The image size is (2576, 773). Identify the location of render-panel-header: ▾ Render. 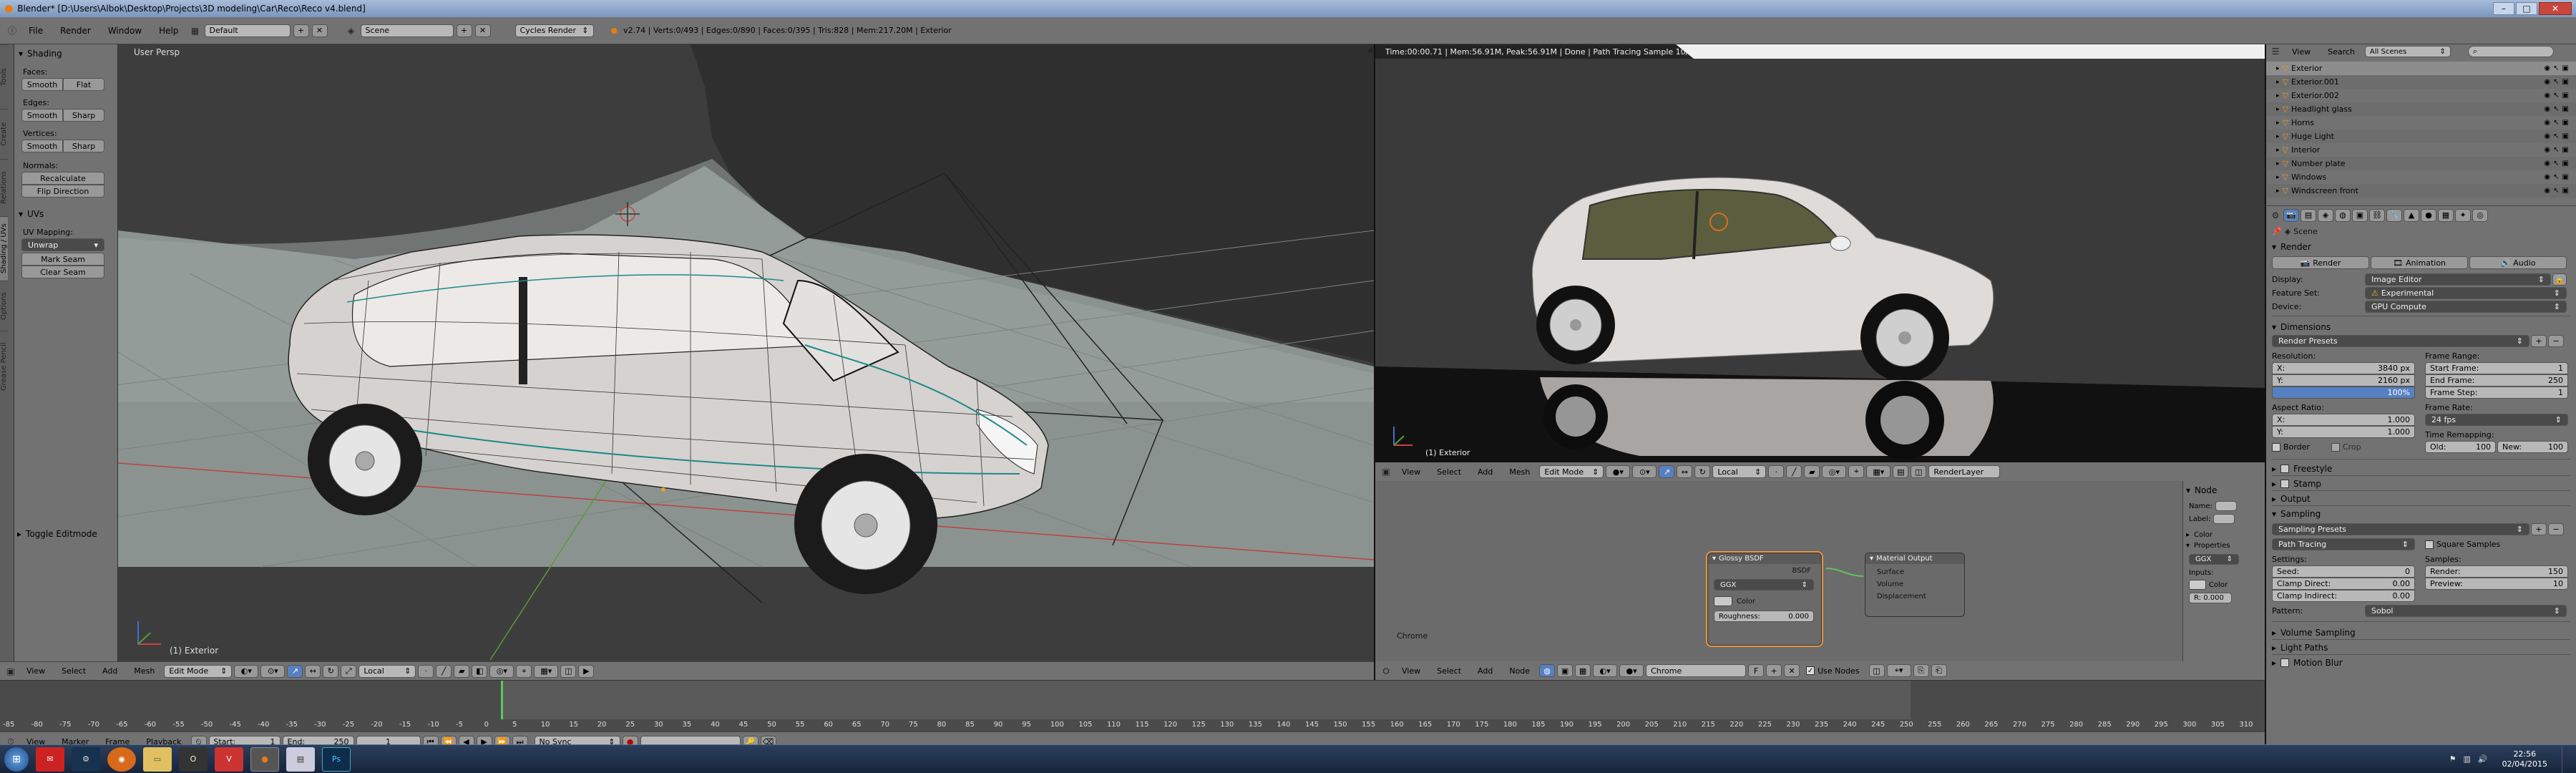
(2421, 246).